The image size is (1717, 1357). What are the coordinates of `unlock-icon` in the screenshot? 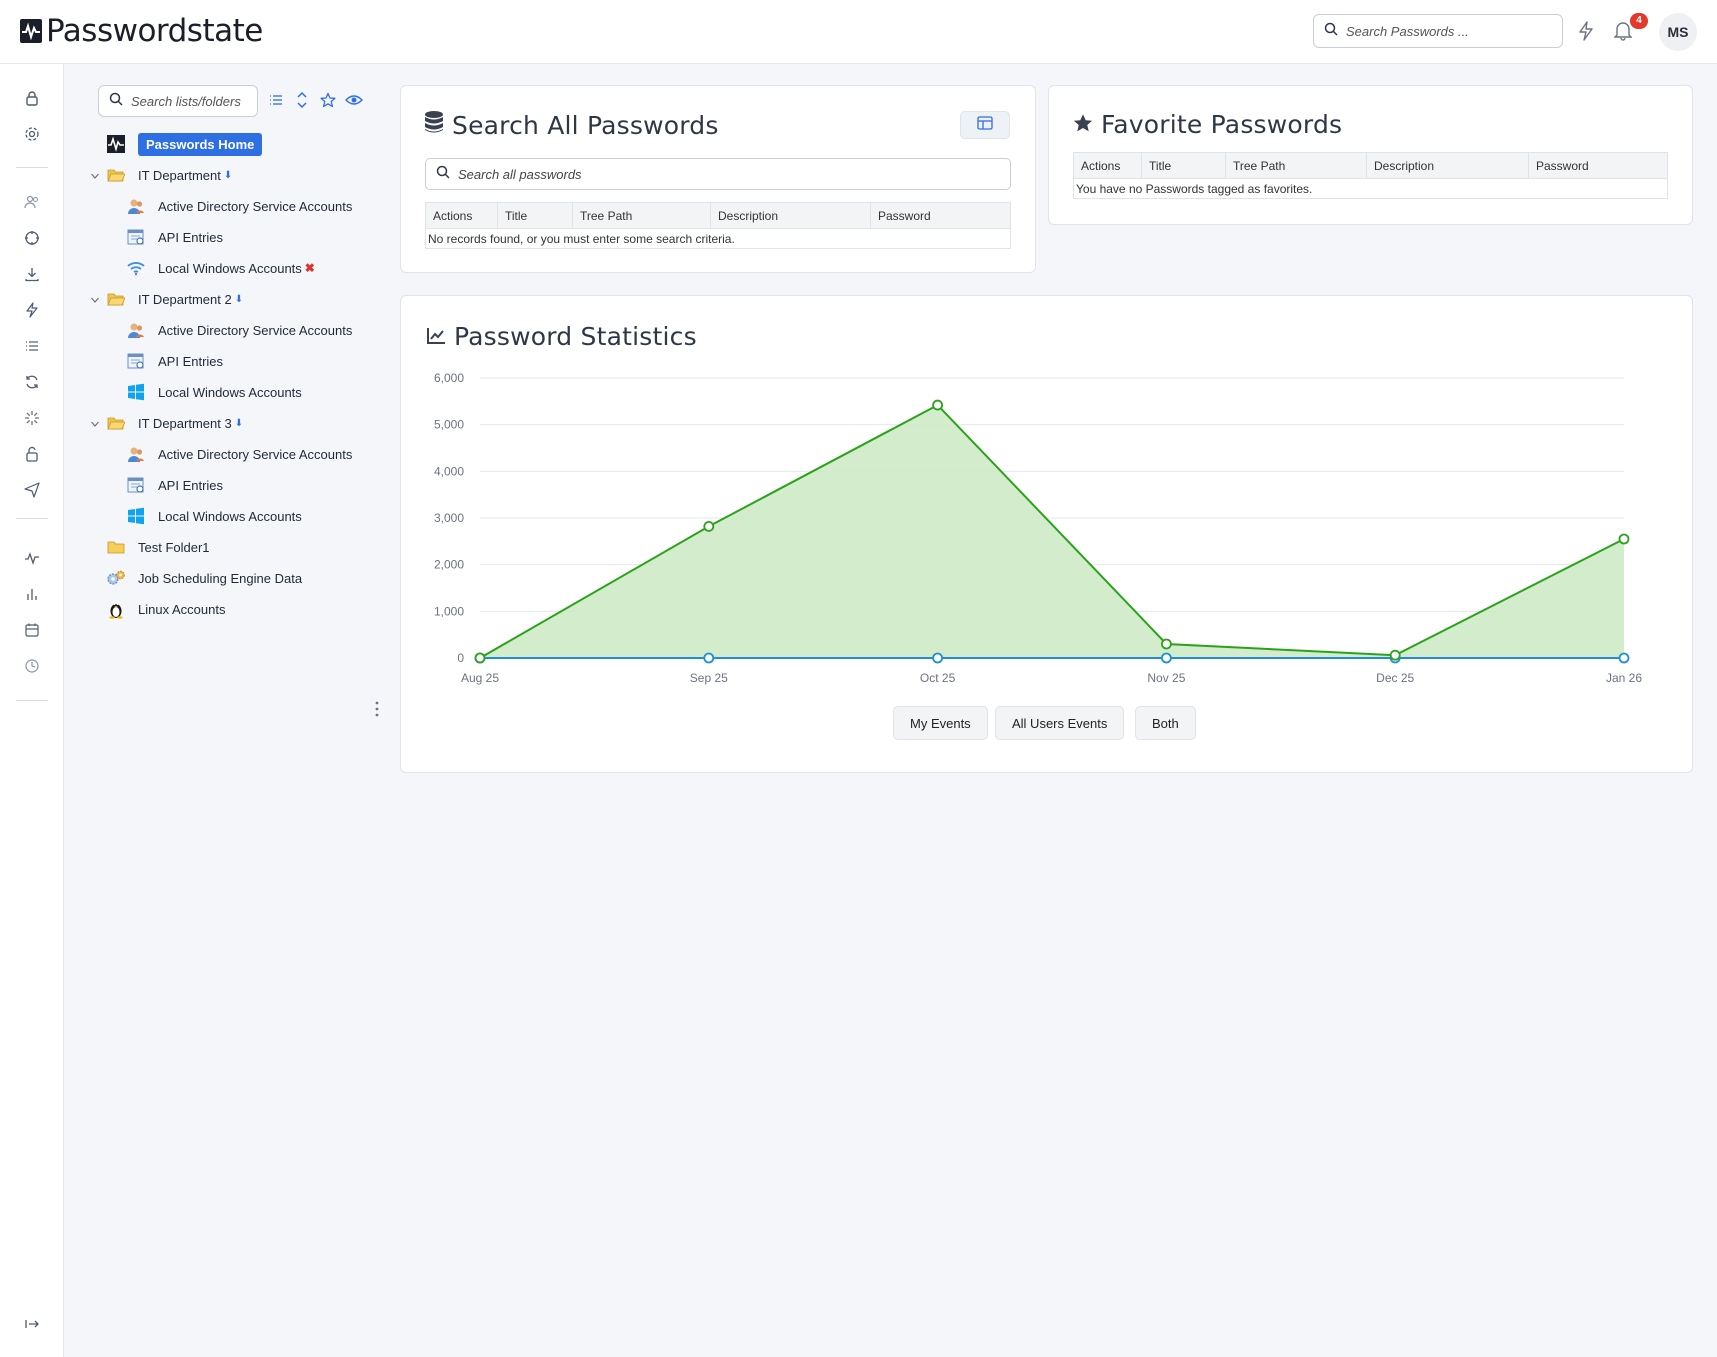 It's located at (32, 454).